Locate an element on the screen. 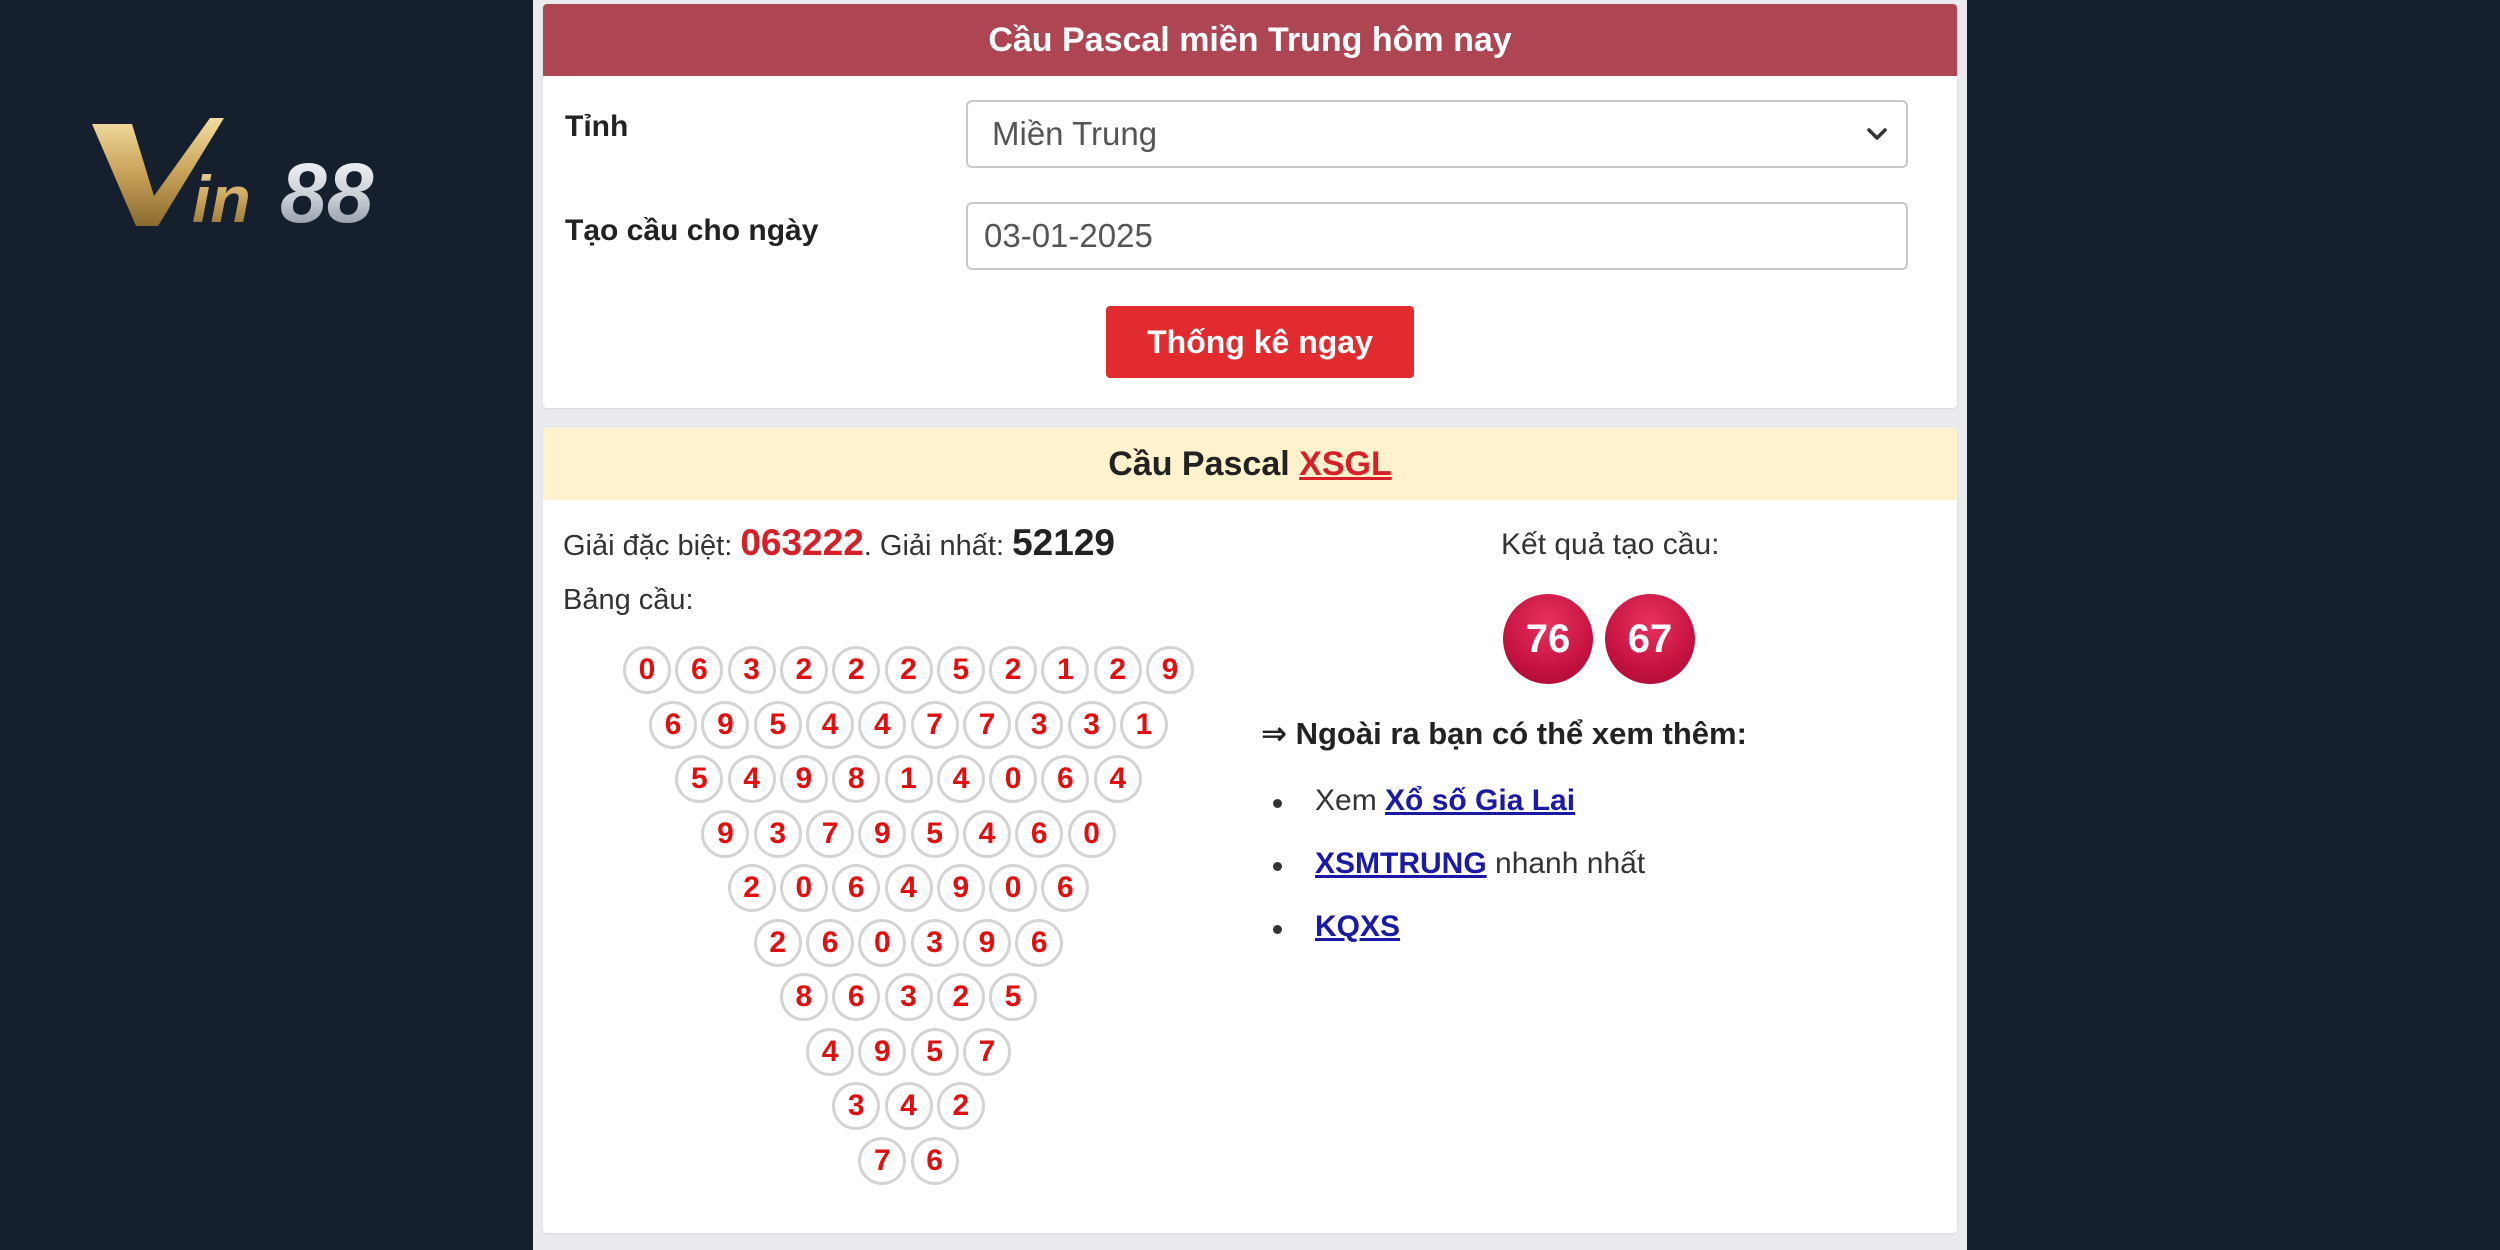 The image size is (2500, 1250). outcome-label: Kết quả tạo cầu: is located at coordinates (1610, 544).